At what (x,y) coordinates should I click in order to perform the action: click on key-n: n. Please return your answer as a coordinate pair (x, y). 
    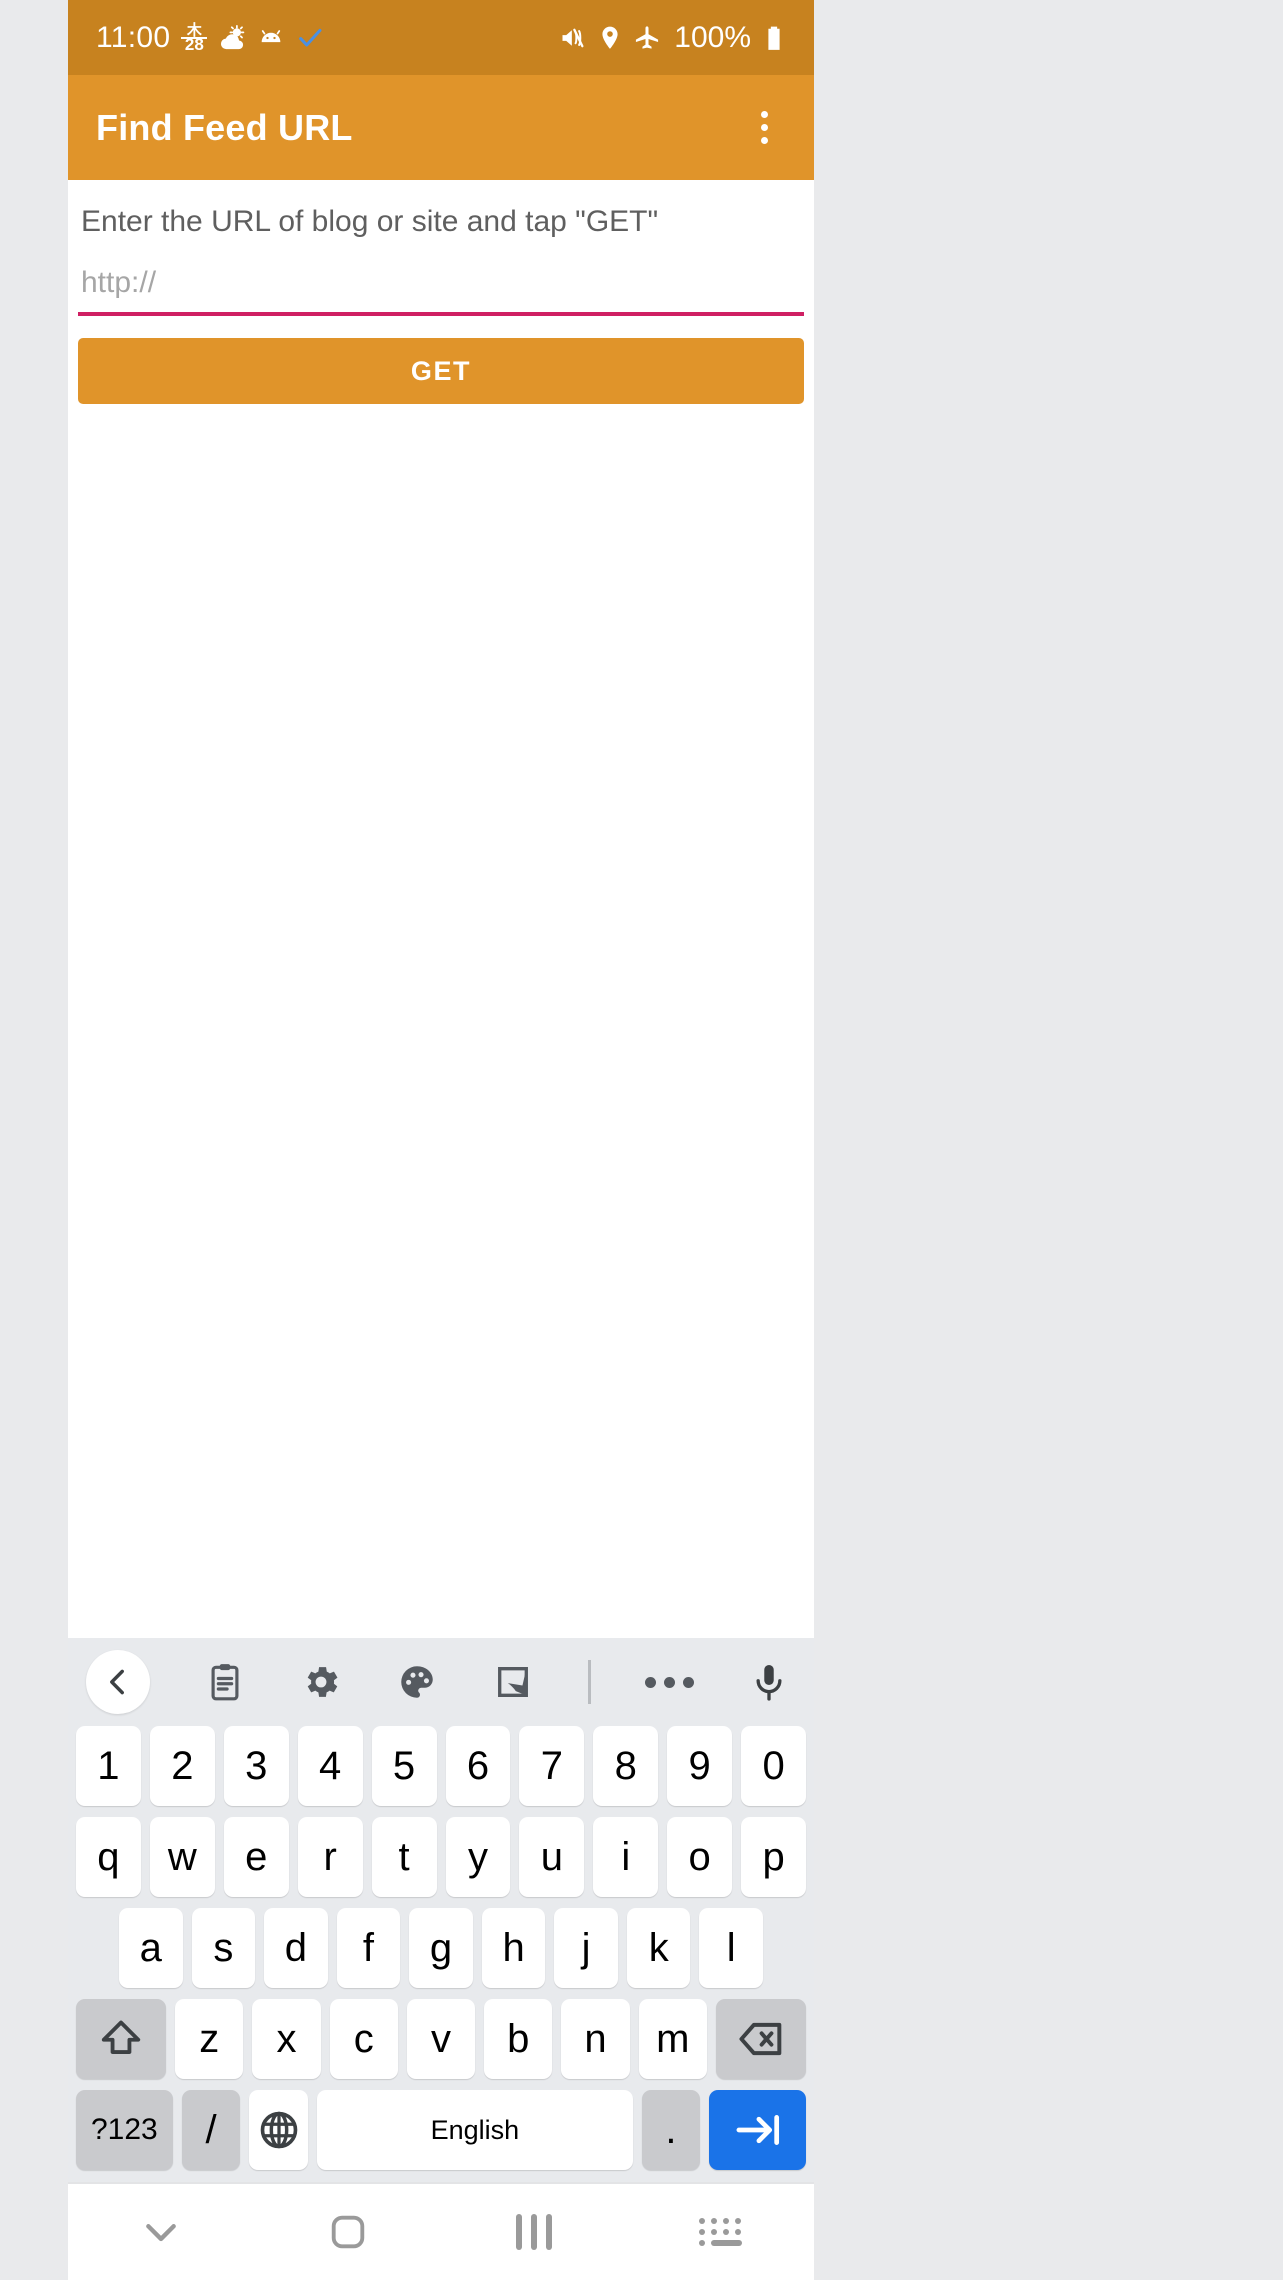
    Looking at the image, I should click on (595, 2039).